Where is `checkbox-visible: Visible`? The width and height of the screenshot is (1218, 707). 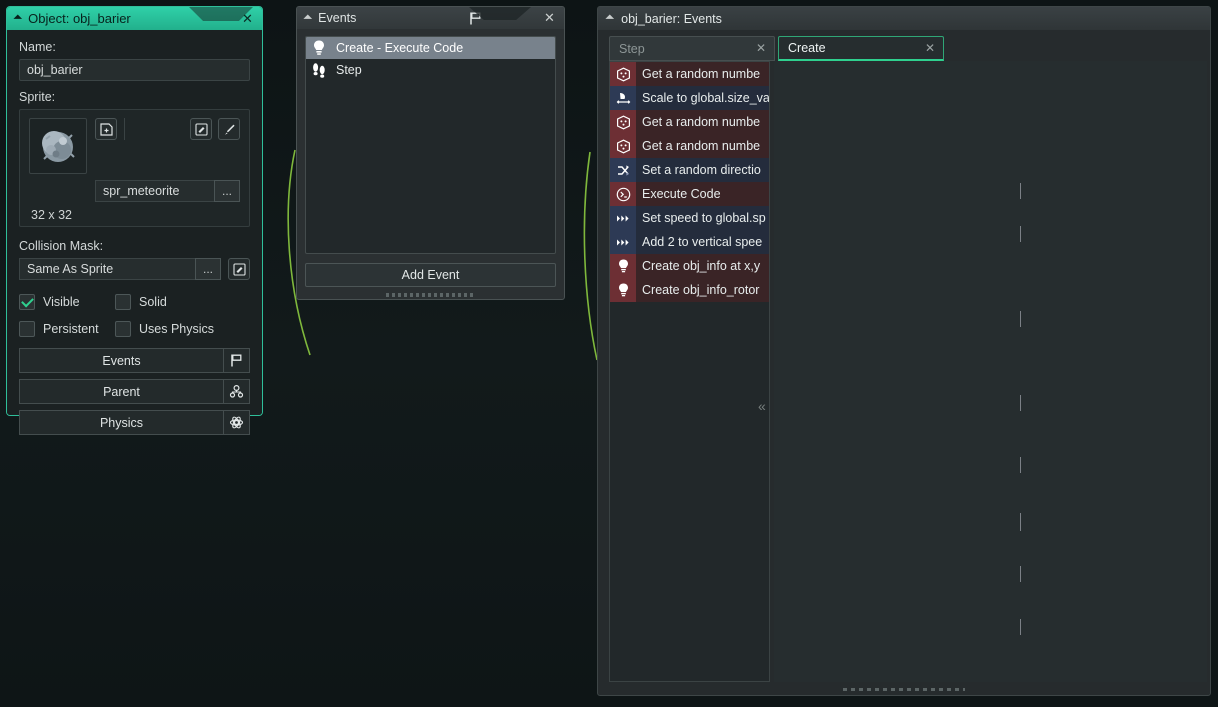 checkbox-visible: Visible is located at coordinates (67, 302).